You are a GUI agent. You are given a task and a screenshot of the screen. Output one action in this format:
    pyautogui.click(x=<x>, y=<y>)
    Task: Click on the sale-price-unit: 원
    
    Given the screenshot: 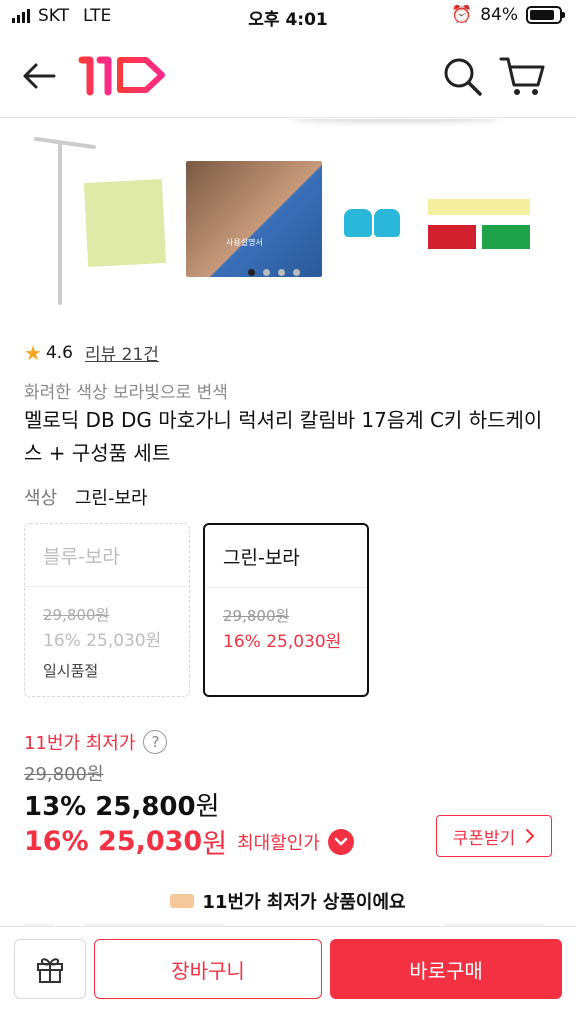 What is the action you would take?
    pyautogui.click(x=207, y=807)
    